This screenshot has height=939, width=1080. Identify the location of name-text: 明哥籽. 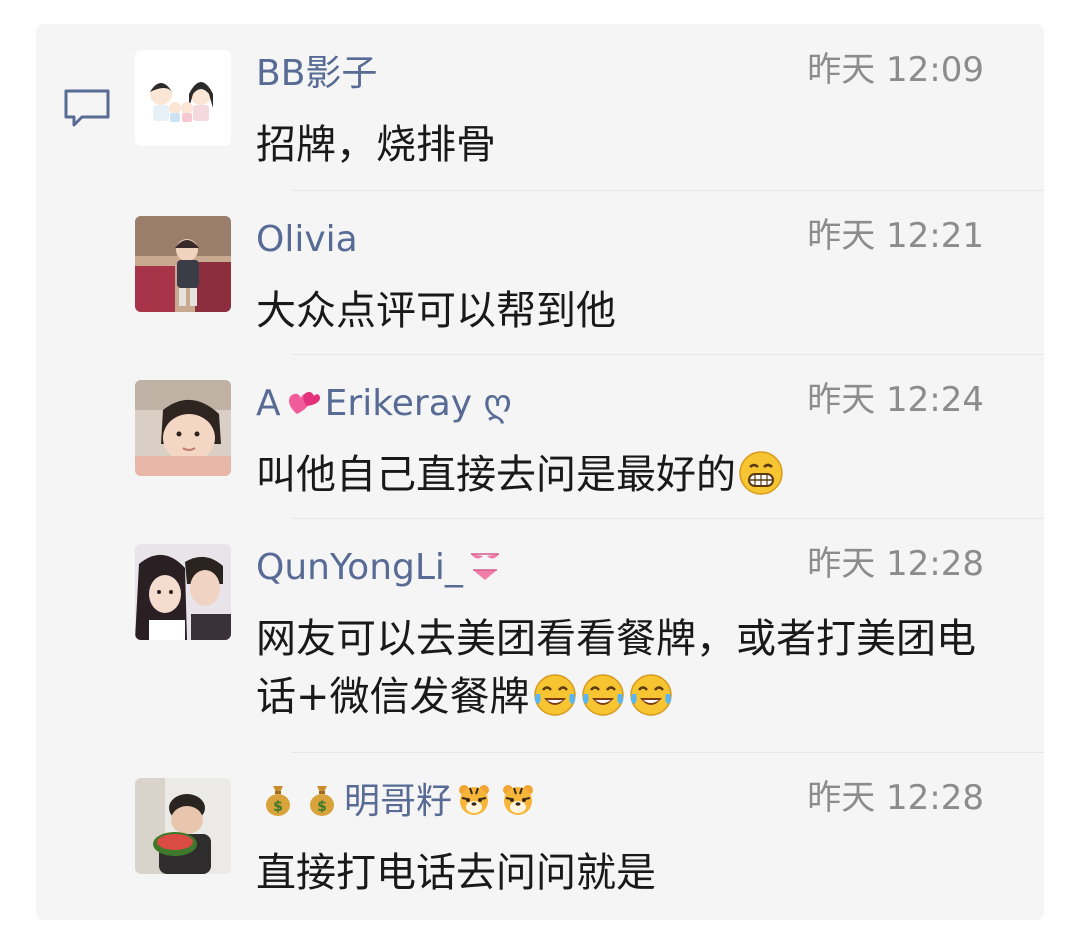
(398, 801).